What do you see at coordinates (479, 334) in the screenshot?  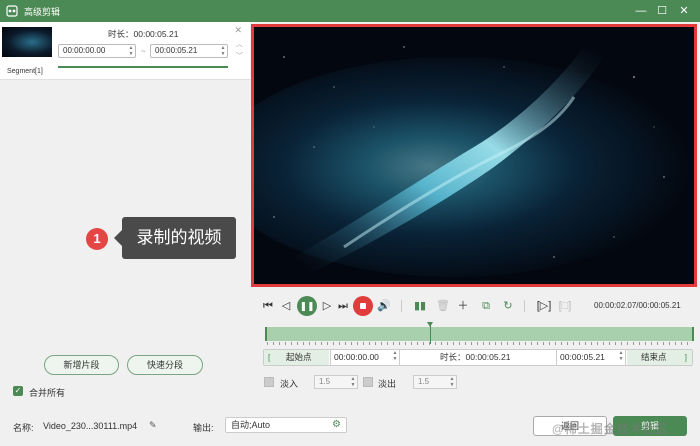 I see `timeline-track` at bounding box center [479, 334].